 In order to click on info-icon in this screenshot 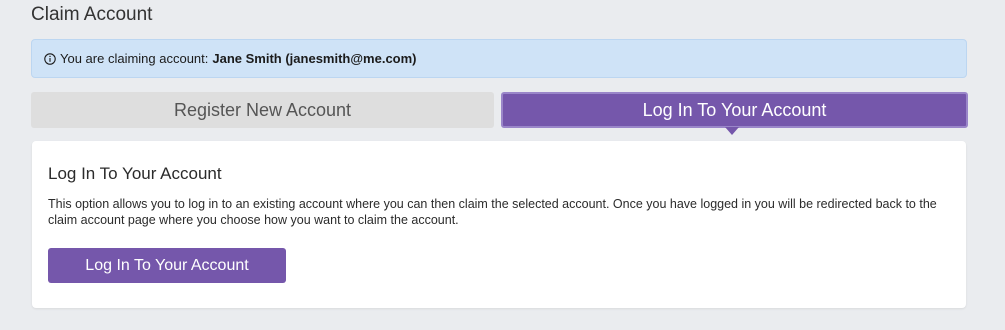, I will do `click(50, 58)`.